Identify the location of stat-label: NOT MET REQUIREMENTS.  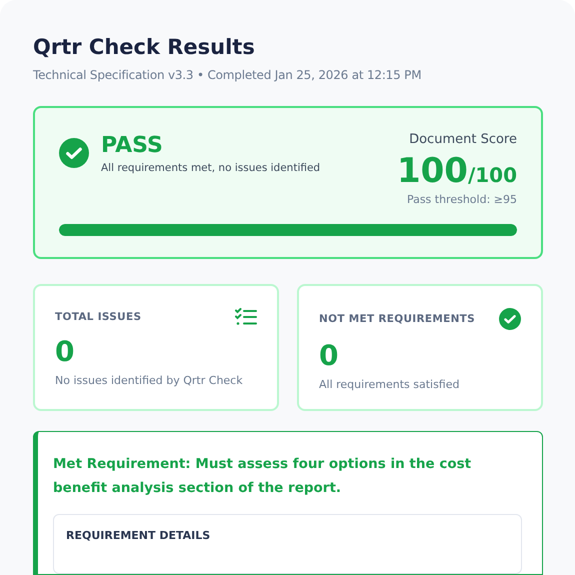
(397, 319).